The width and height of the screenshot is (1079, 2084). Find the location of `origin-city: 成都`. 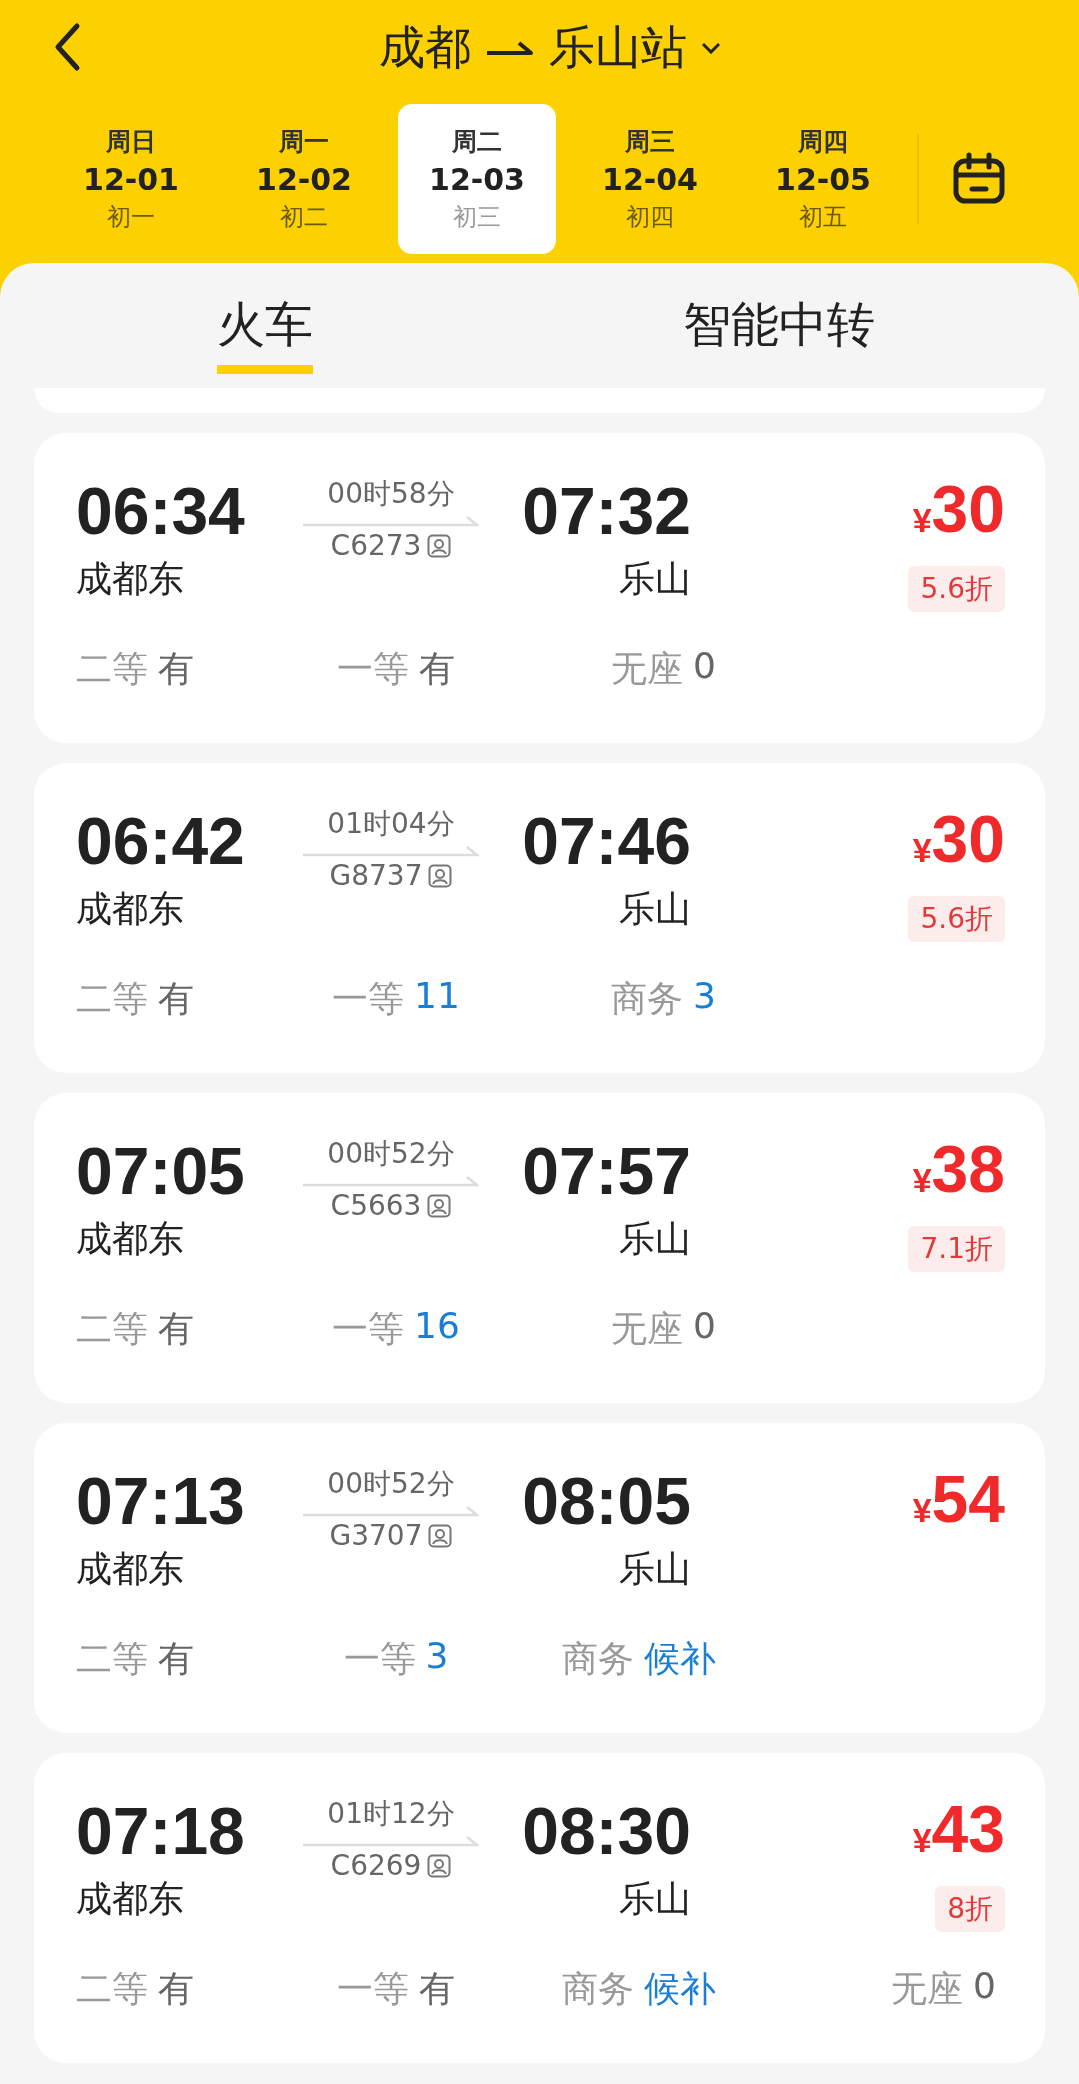

origin-city: 成都 is located at coordinates (424, 47).